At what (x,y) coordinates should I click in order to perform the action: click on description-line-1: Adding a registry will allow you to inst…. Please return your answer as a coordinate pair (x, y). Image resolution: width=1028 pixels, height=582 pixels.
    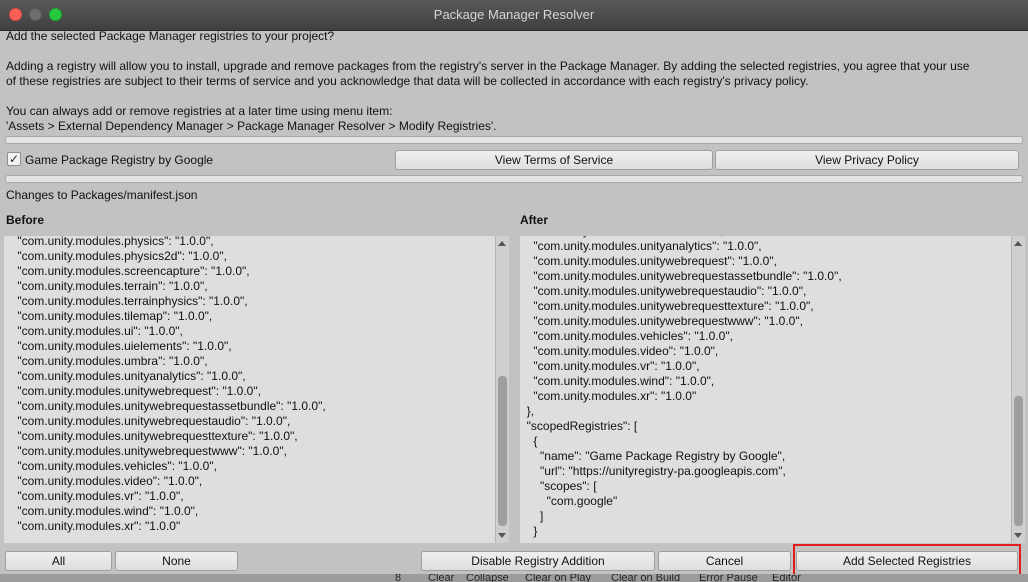
    Looking at the image, I should click on (488, 66).